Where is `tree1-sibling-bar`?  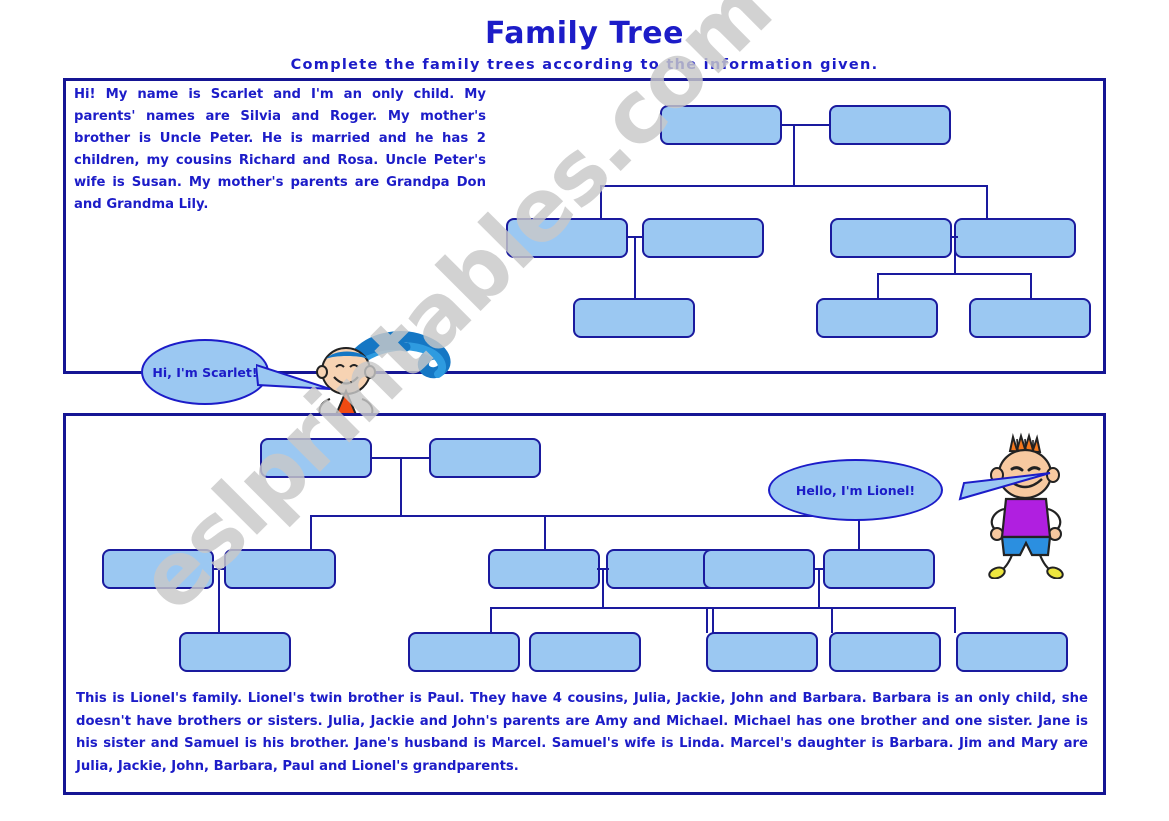
tree1-sibling-bar is located at coordinates (794, 186).